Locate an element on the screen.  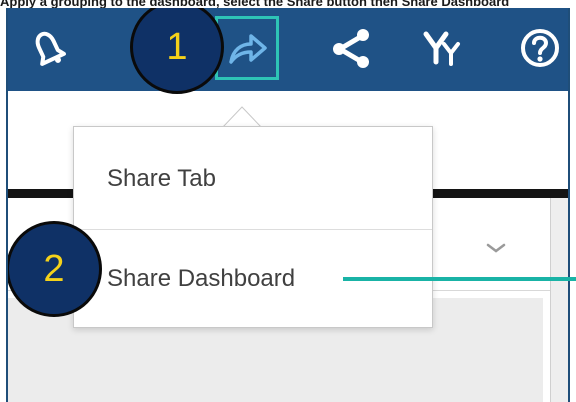
share-dashboard-label: Share Dashboard is located at coordinates (201, 278).